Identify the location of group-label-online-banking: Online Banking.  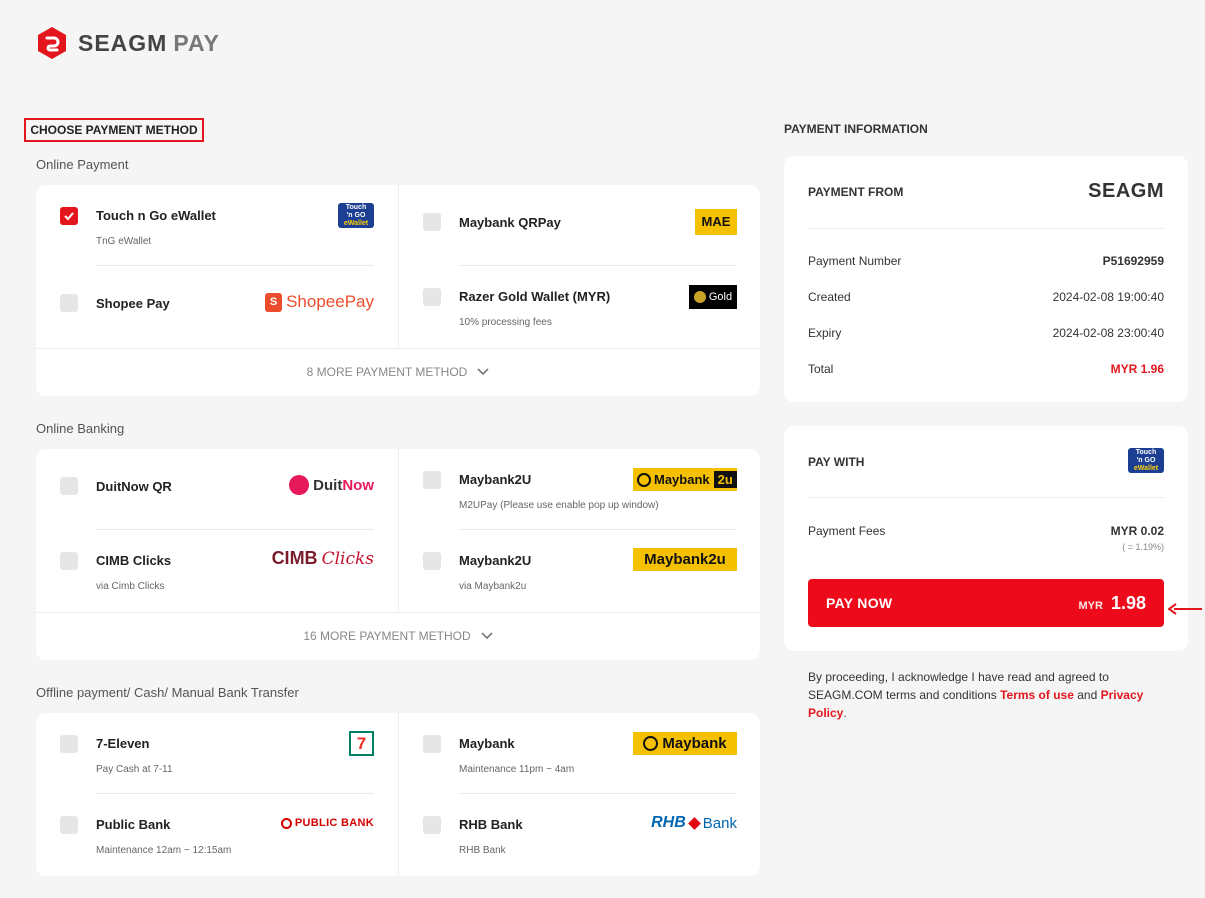
(80, 428).